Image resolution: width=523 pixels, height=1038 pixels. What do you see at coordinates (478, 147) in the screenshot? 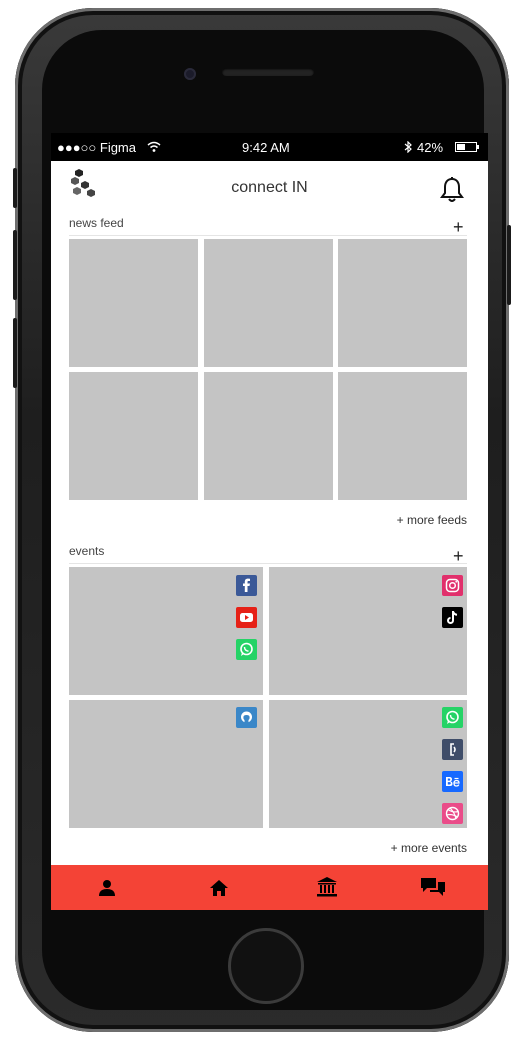
I see `battery-tip` at bounding box center [478, 147].